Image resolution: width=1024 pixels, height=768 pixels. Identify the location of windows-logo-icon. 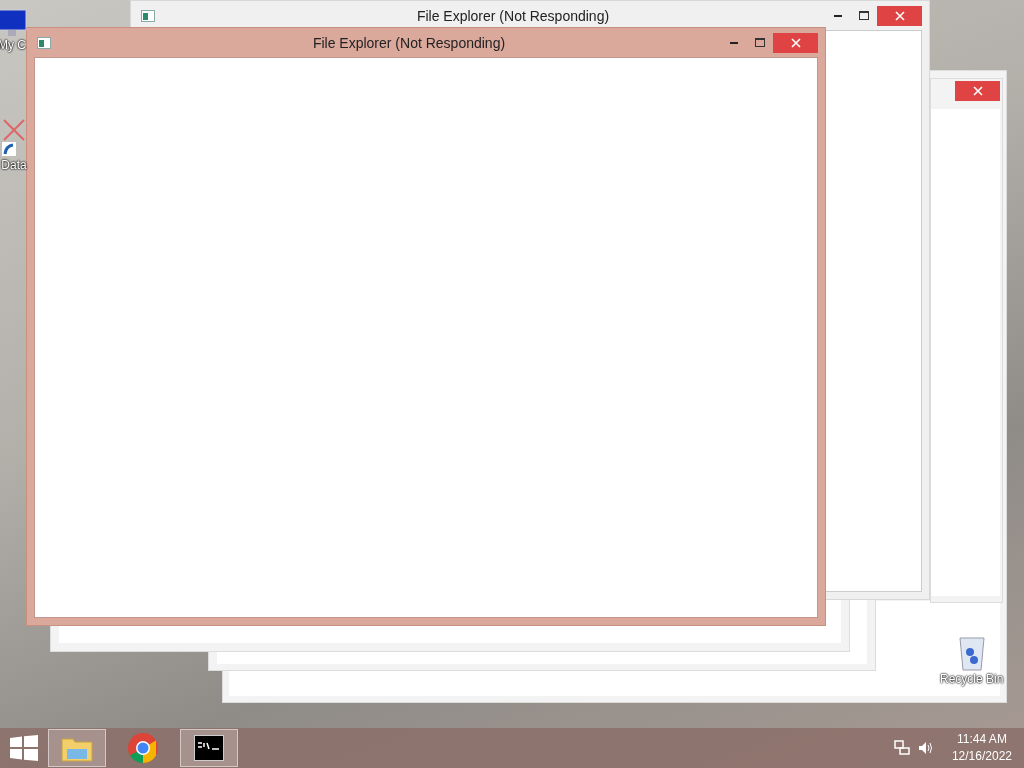
(24, 748).